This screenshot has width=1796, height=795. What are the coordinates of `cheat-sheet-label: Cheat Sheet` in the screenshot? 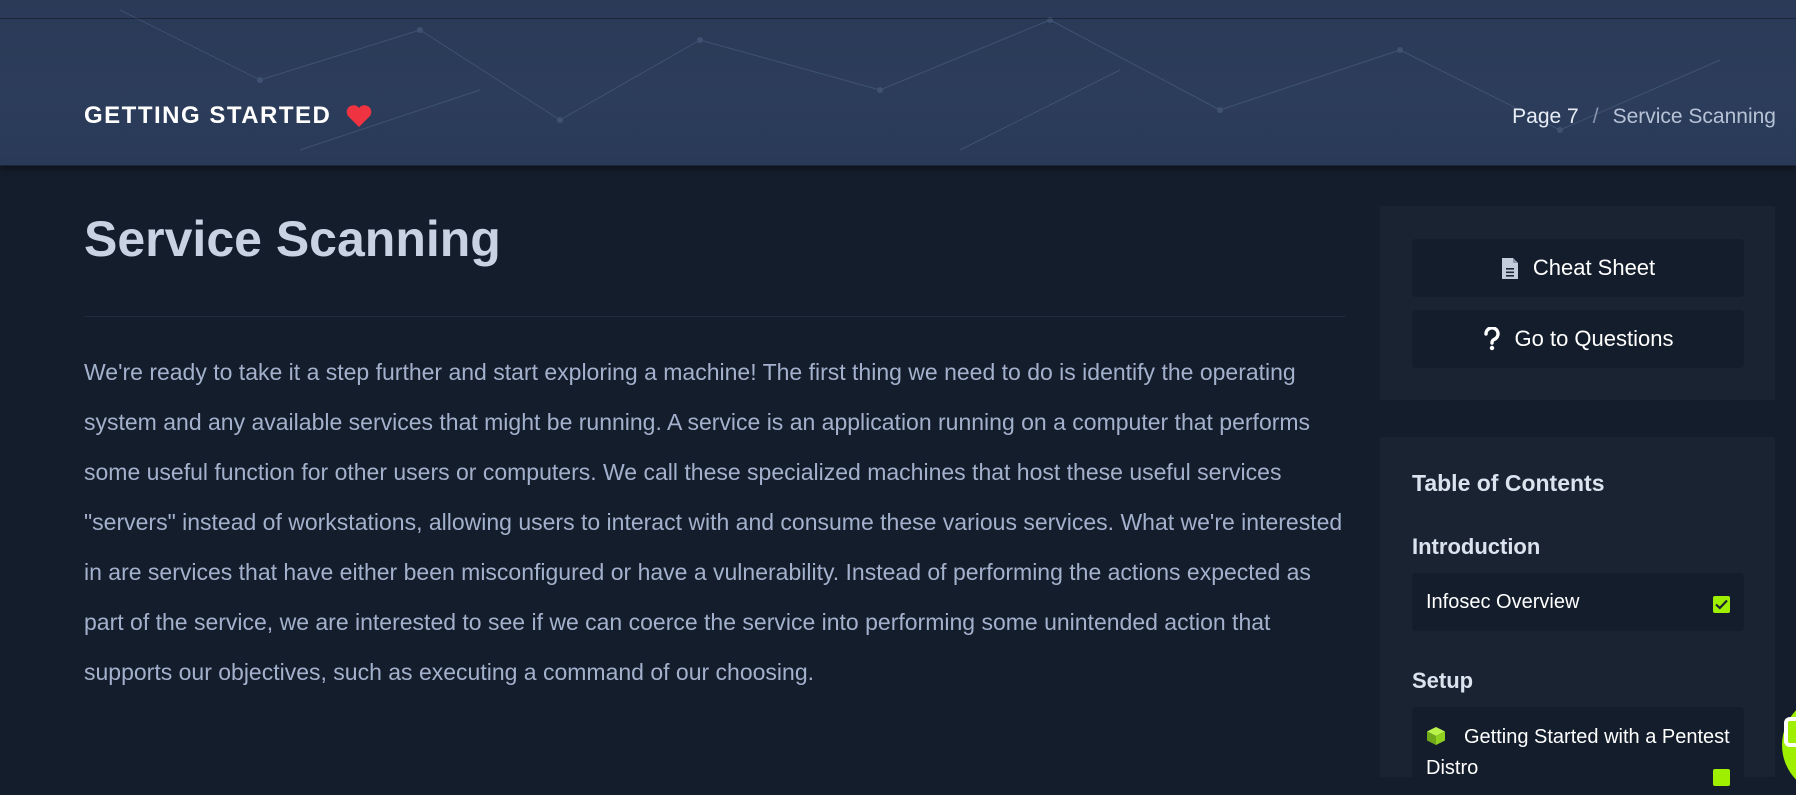 It's located at (1594, 267).